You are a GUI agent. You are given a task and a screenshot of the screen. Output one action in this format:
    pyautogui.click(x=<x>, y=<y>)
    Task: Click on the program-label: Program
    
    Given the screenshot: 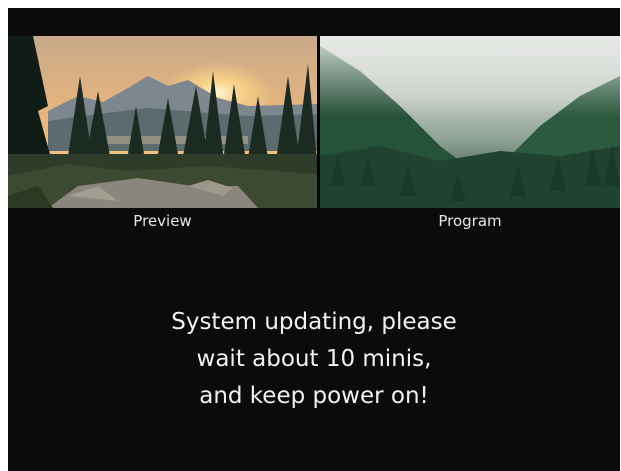 What is the action you would take?
    pyautogui.click(x=470, y=221)
    